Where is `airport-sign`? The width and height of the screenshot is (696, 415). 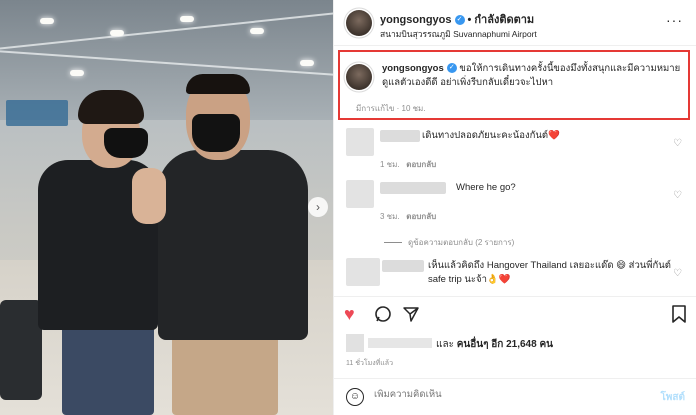
airport-sign is located at coordinates (37, 113).